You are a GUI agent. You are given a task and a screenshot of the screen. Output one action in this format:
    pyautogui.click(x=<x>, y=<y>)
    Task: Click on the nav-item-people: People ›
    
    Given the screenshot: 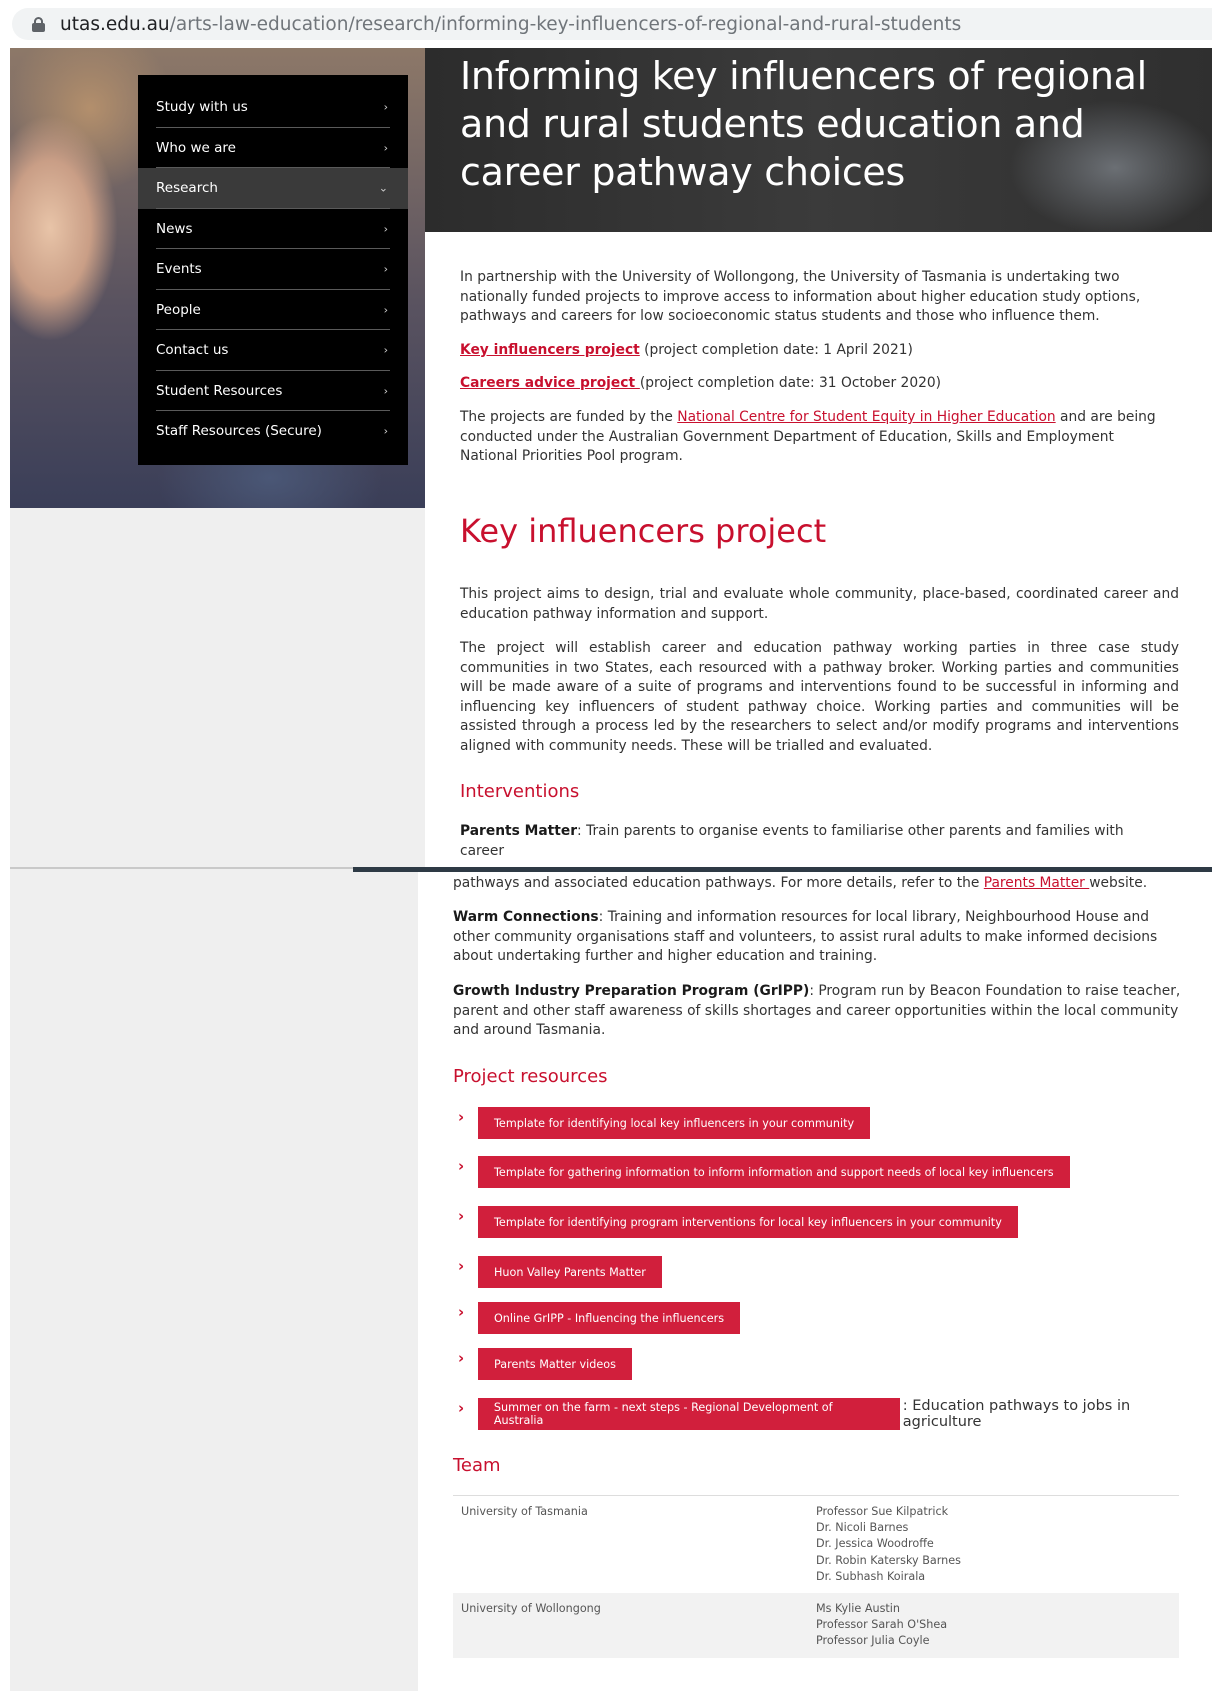 What is the action you would take?
    pyautogui.click(x=273, y=310)
    